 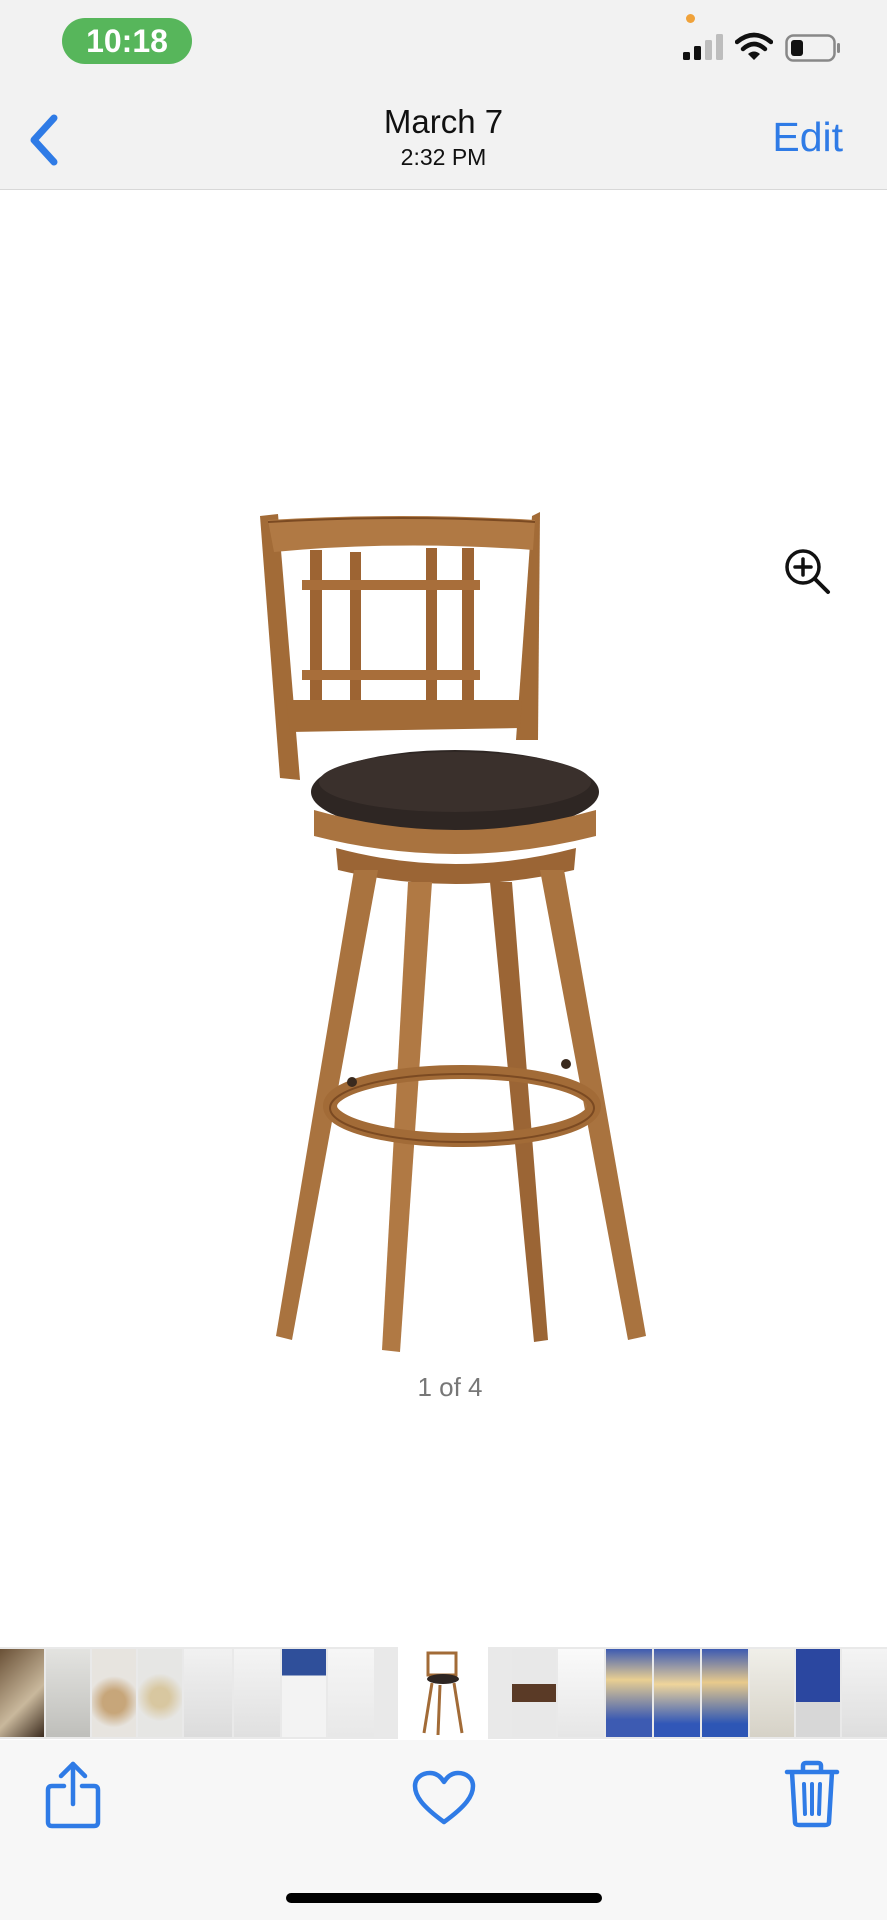 What do you see at coordinates (443, 121) in the screenshot?
I see `photo-date: March 7` at bounding box center [443, 121].